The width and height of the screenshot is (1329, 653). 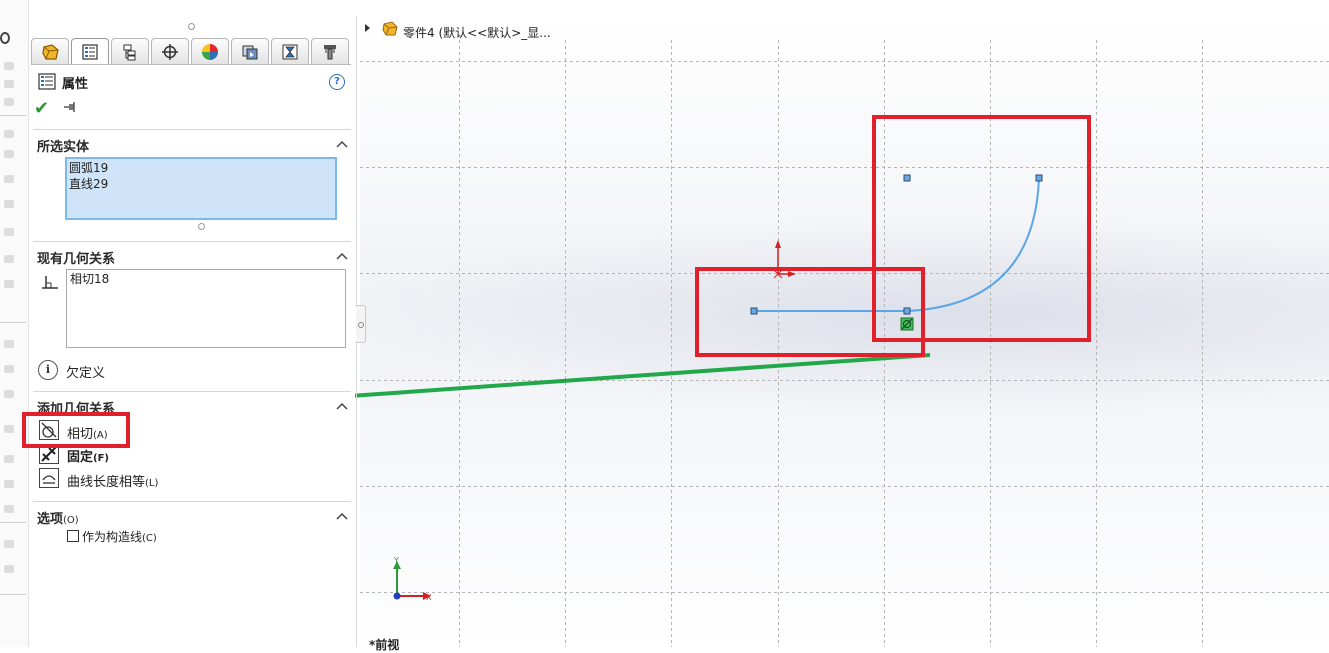 I want to click on equal-curve-length-label: 曲线长度相等(L), so click(x=112, y=480).